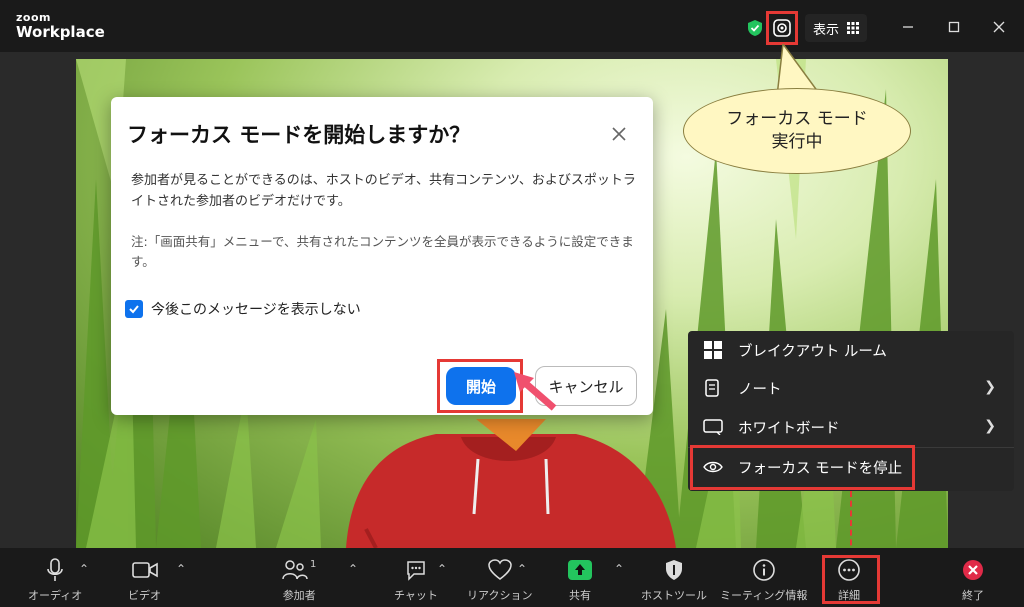  What do you see at coordinates (416, 595) in the screenshot?
I see `chat-label: チャット` at bounding box center [416, 595].